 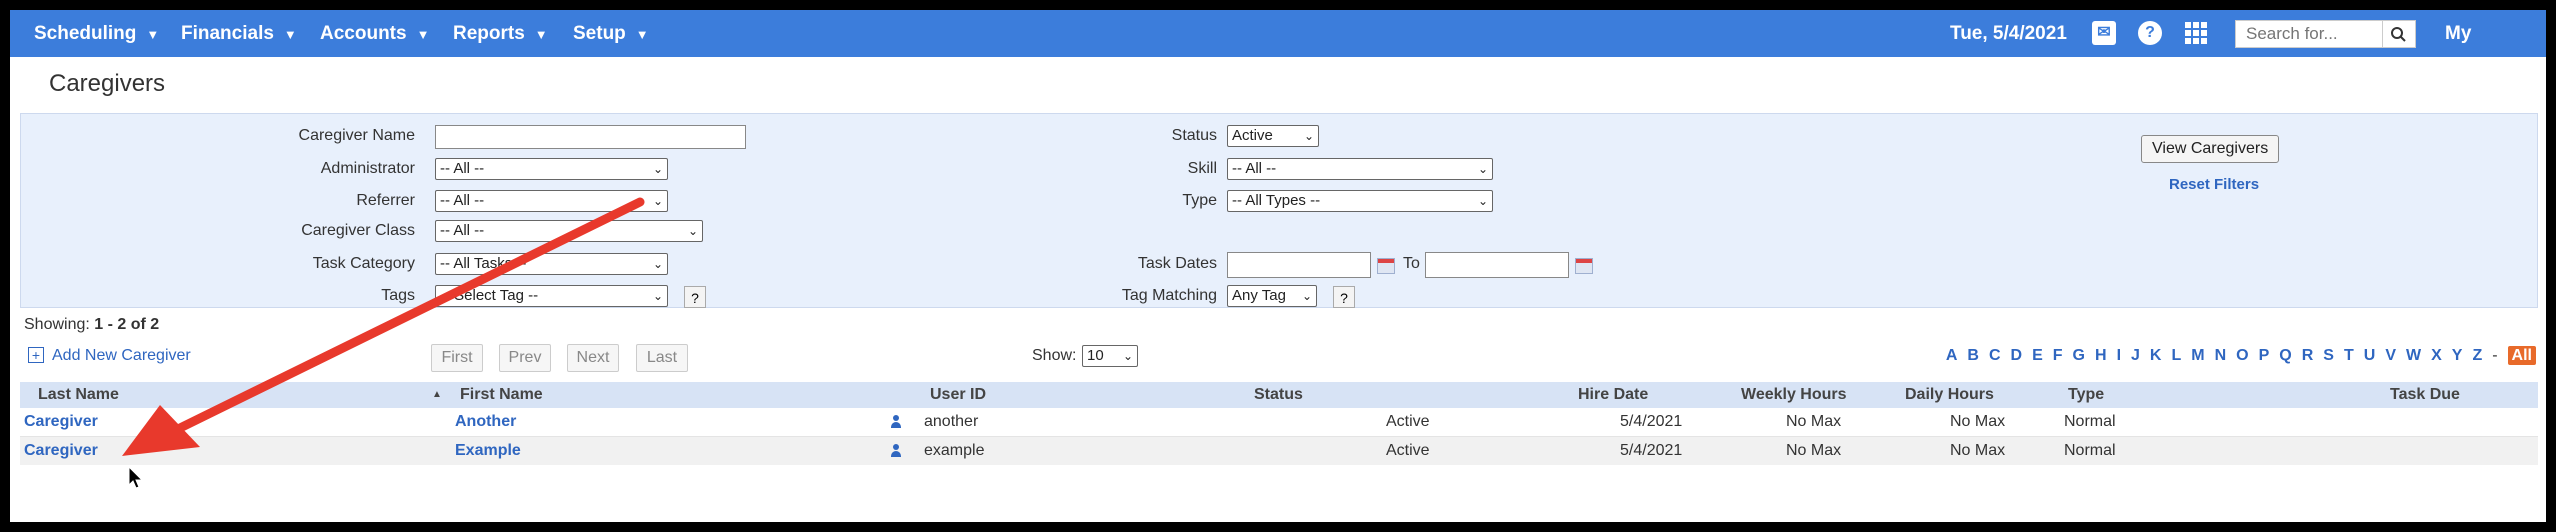 I want to click on tags-value: -- Select Tag --, so click(x=489, y=295).